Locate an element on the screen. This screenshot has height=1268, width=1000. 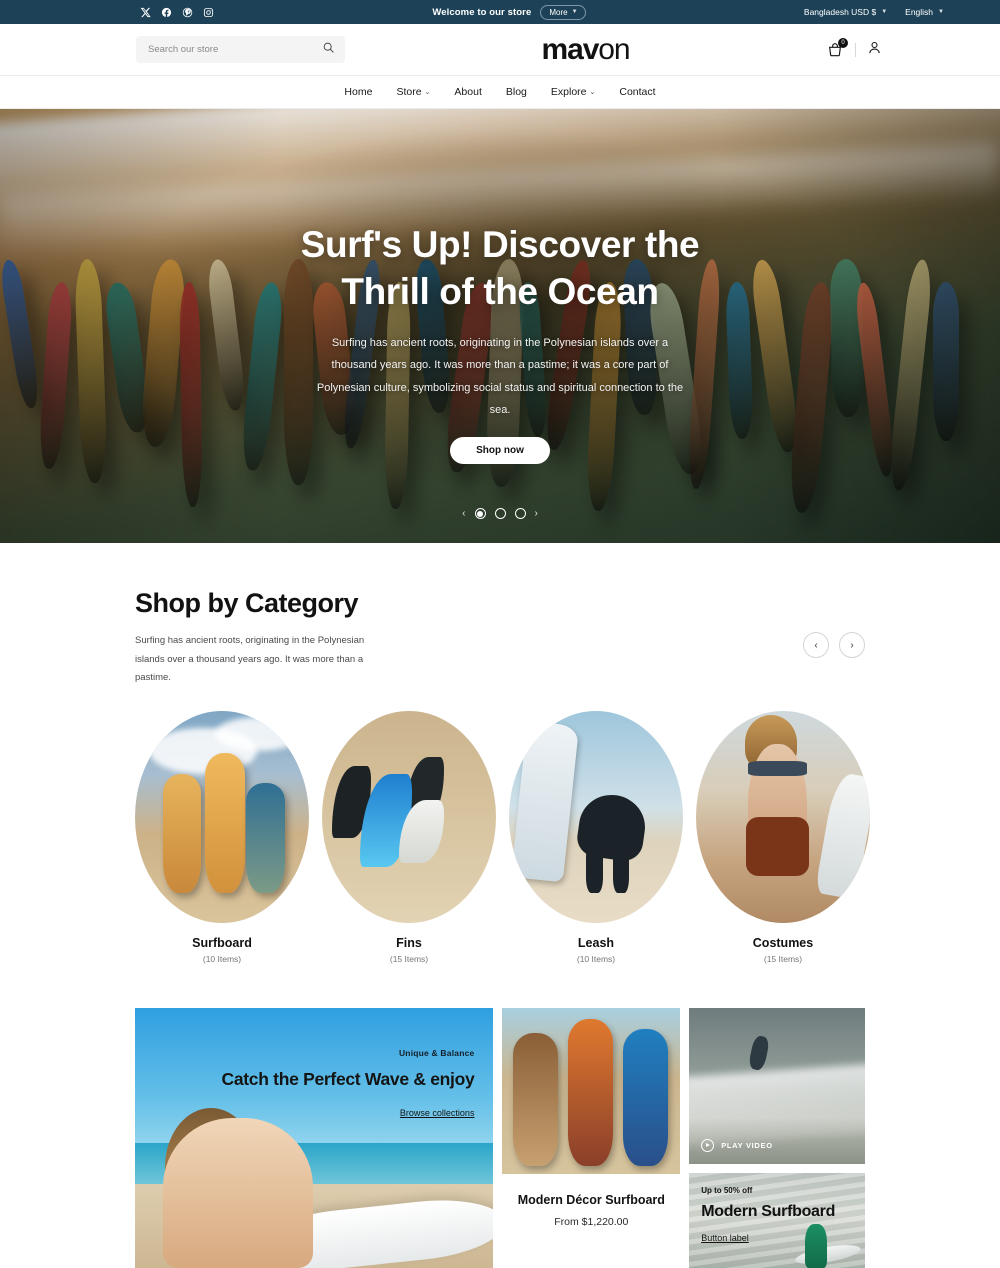
facebook-icon is located at coordinates (166, 12).